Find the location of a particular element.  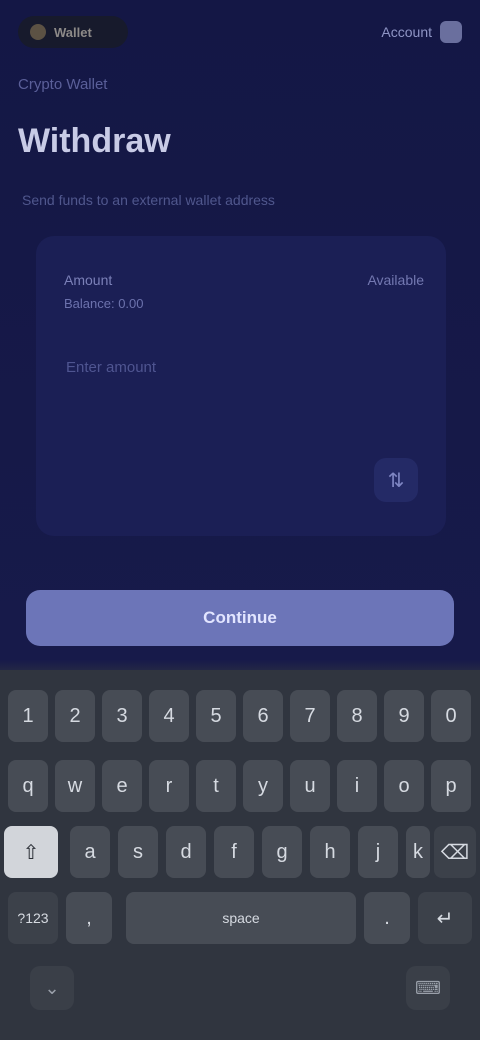

key: 1 is located at coordinates (28, 716).